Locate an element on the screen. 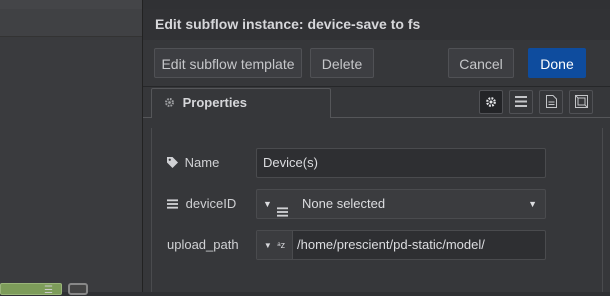  edit-subflow-template-button: Edit subflow template is located at coordinates (228, 63).